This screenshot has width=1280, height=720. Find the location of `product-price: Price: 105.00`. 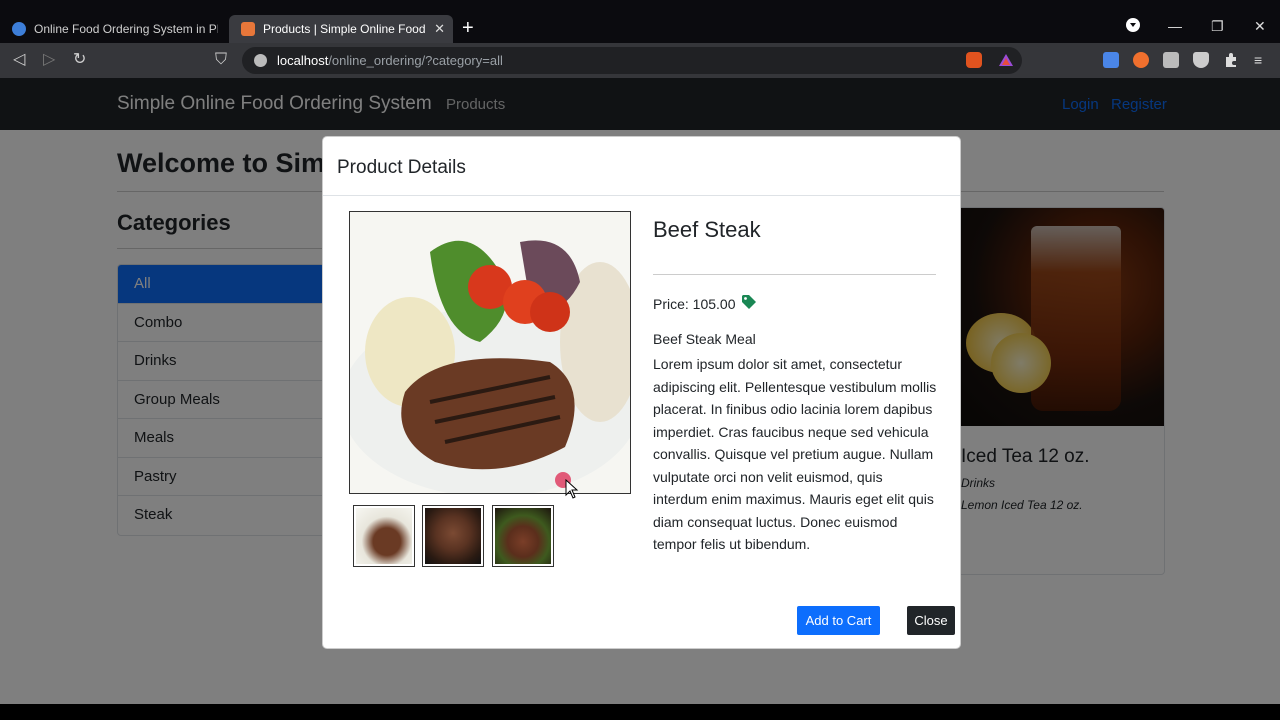

product-price: Price: 105.00 is located at coordinates (705, 303).